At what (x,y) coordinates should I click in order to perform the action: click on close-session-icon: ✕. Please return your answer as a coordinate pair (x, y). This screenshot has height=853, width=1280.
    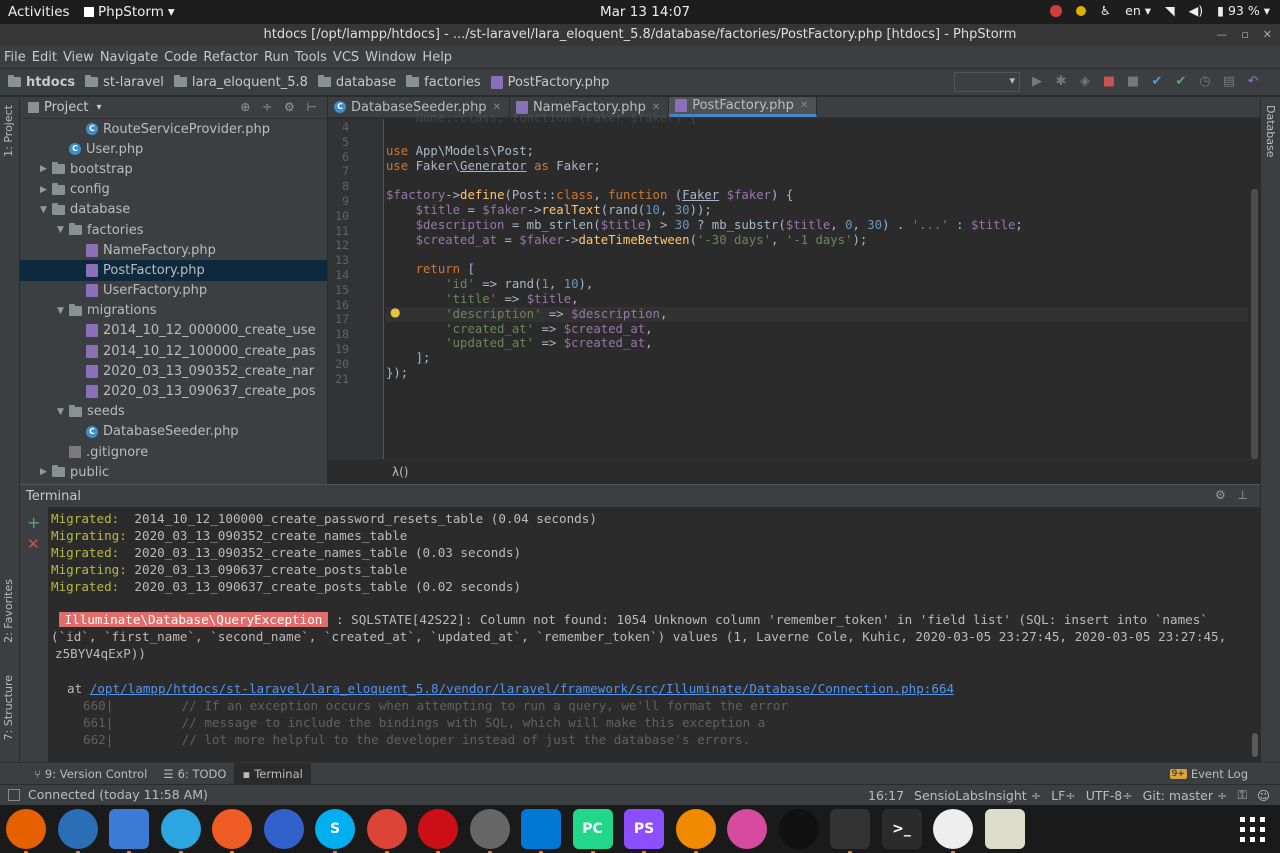
    Looking at the image, I should click on (33, 544).